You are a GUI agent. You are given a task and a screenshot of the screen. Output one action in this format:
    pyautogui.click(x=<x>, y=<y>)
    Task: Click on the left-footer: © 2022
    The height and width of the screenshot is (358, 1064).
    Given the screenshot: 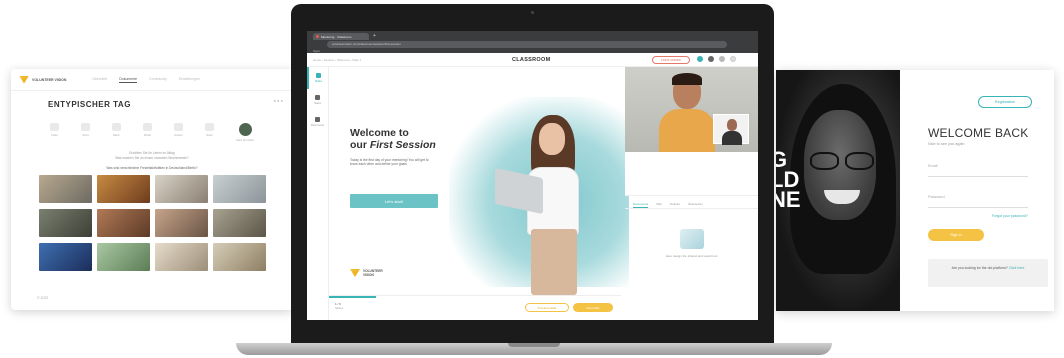 What is the action you would take?
    pyautogui.click(x=43, y=298)
    